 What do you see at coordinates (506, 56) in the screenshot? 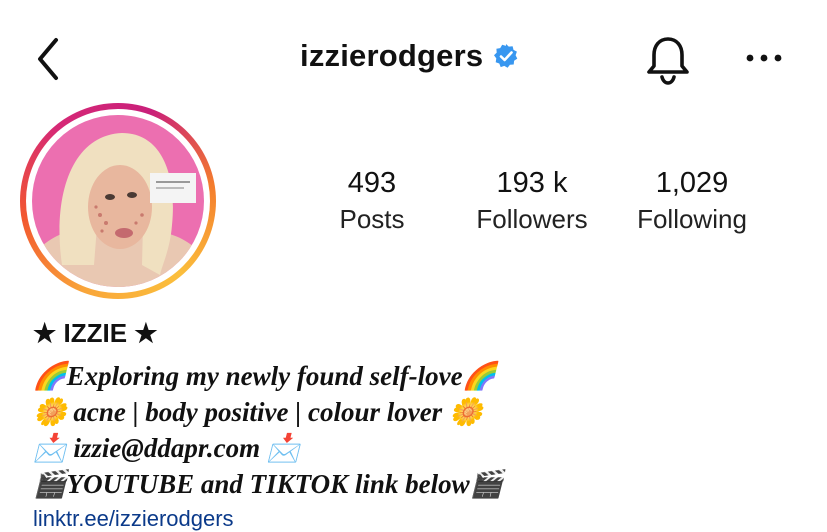
I see `verified-badge-icon` at bounding box center [506, 56].